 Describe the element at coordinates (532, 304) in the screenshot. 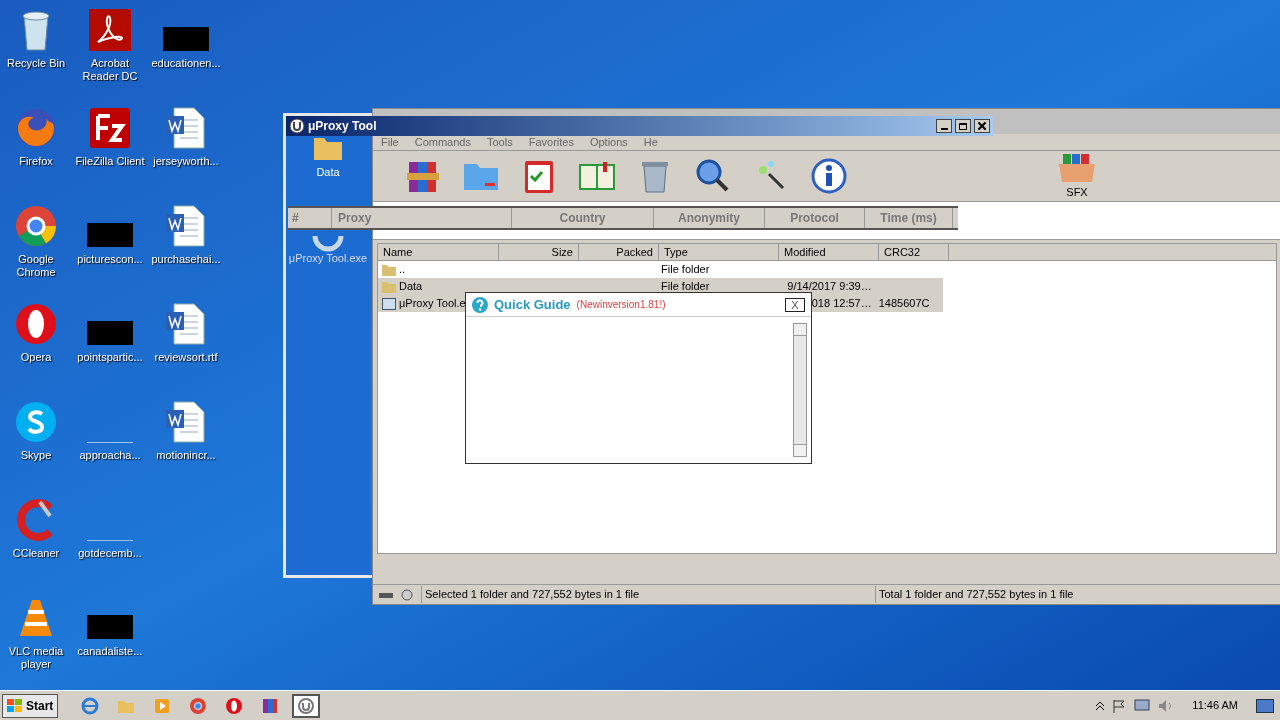

I see `dialog-title: Quick Guide` at that location.